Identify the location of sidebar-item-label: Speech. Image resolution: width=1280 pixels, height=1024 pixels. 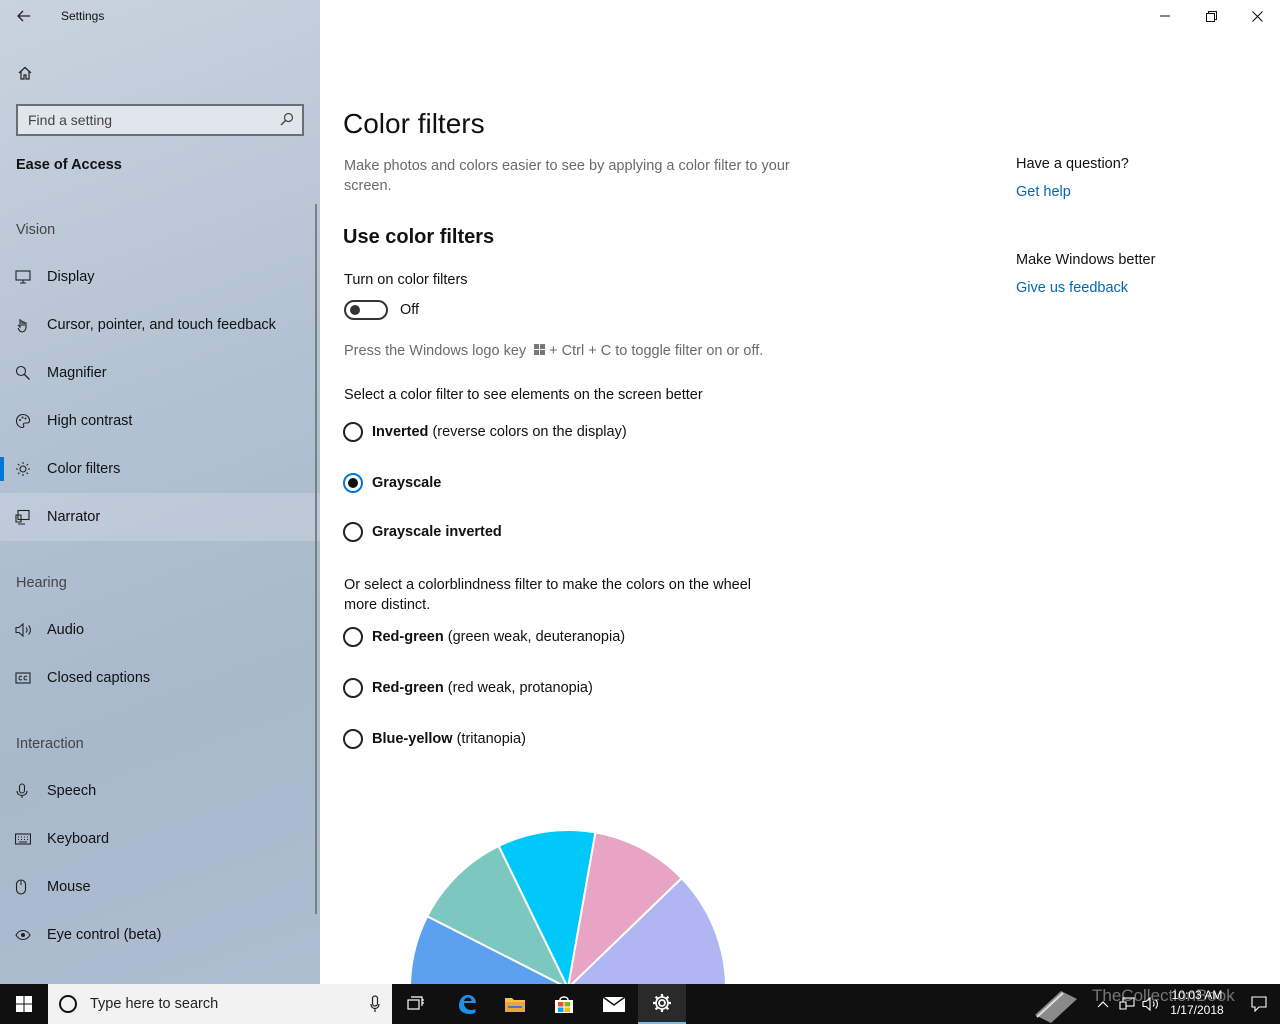
(72, 791).